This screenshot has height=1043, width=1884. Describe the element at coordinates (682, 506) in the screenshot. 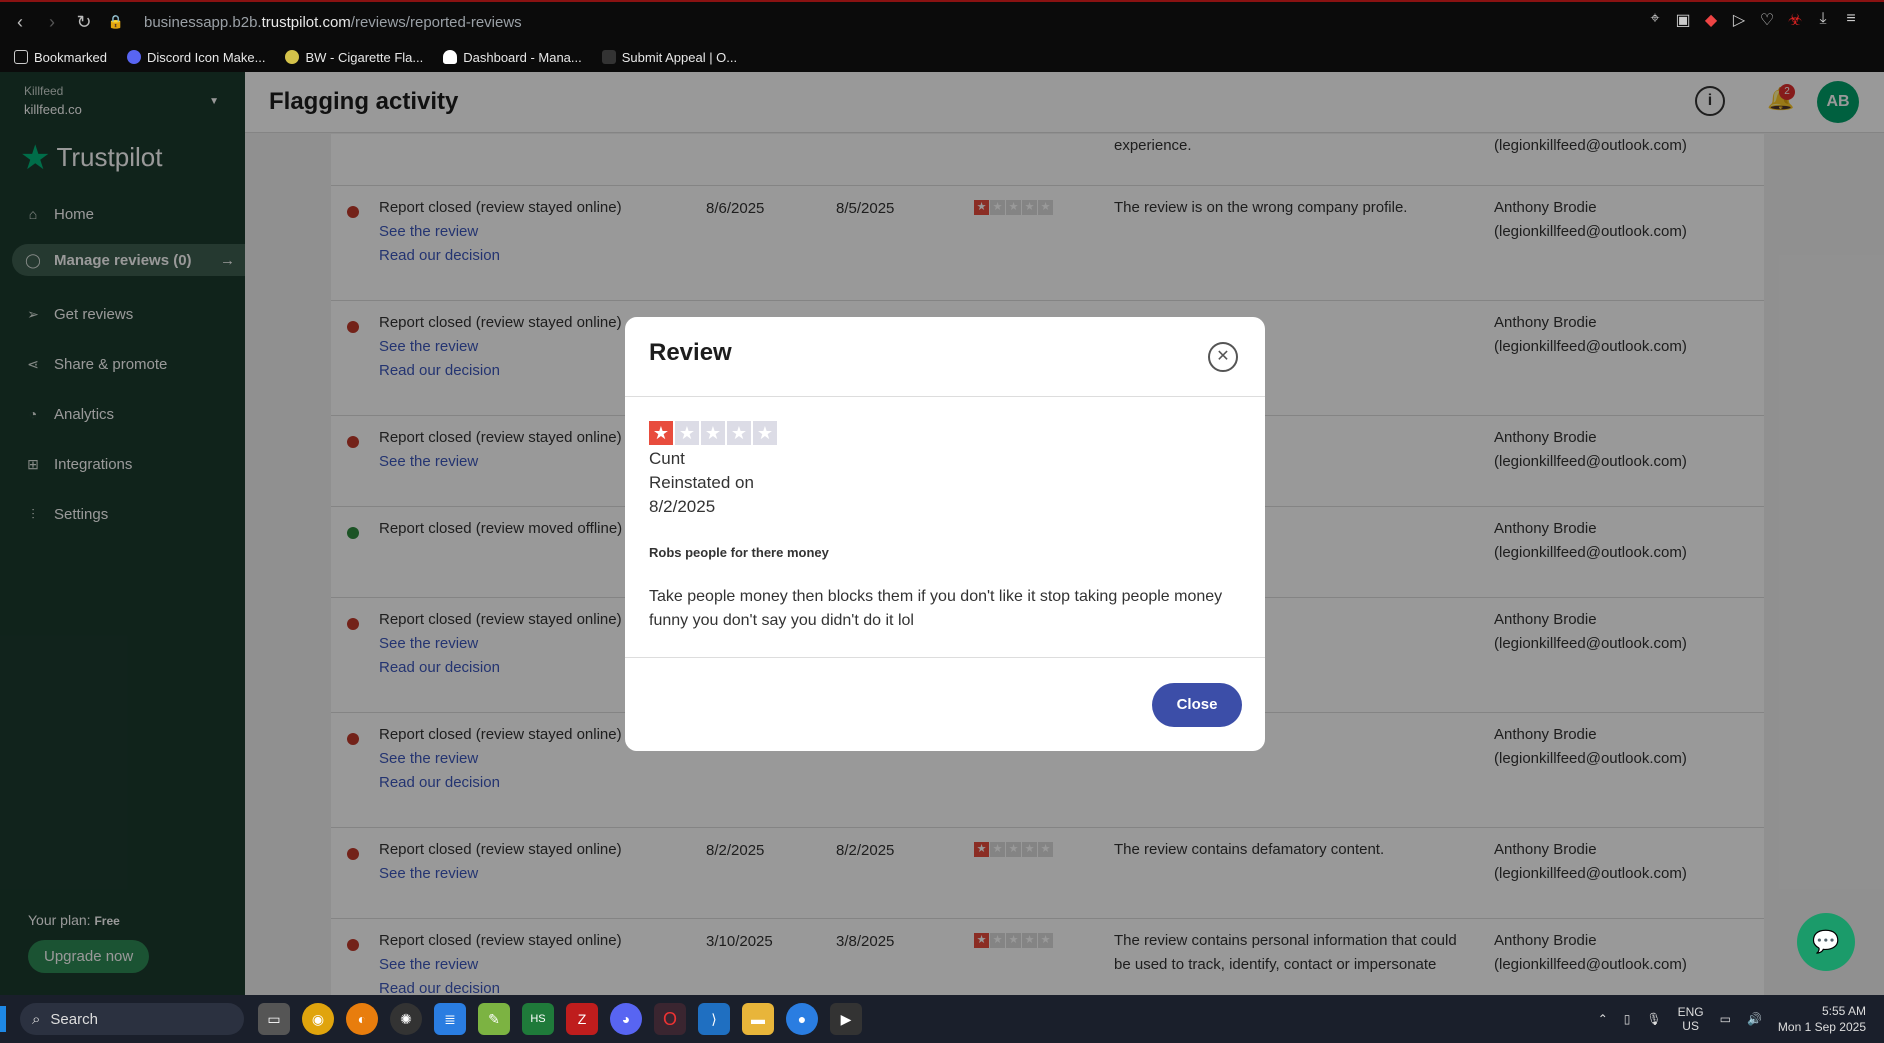

I see `reinstated-date: 8/2/2025` at that location.